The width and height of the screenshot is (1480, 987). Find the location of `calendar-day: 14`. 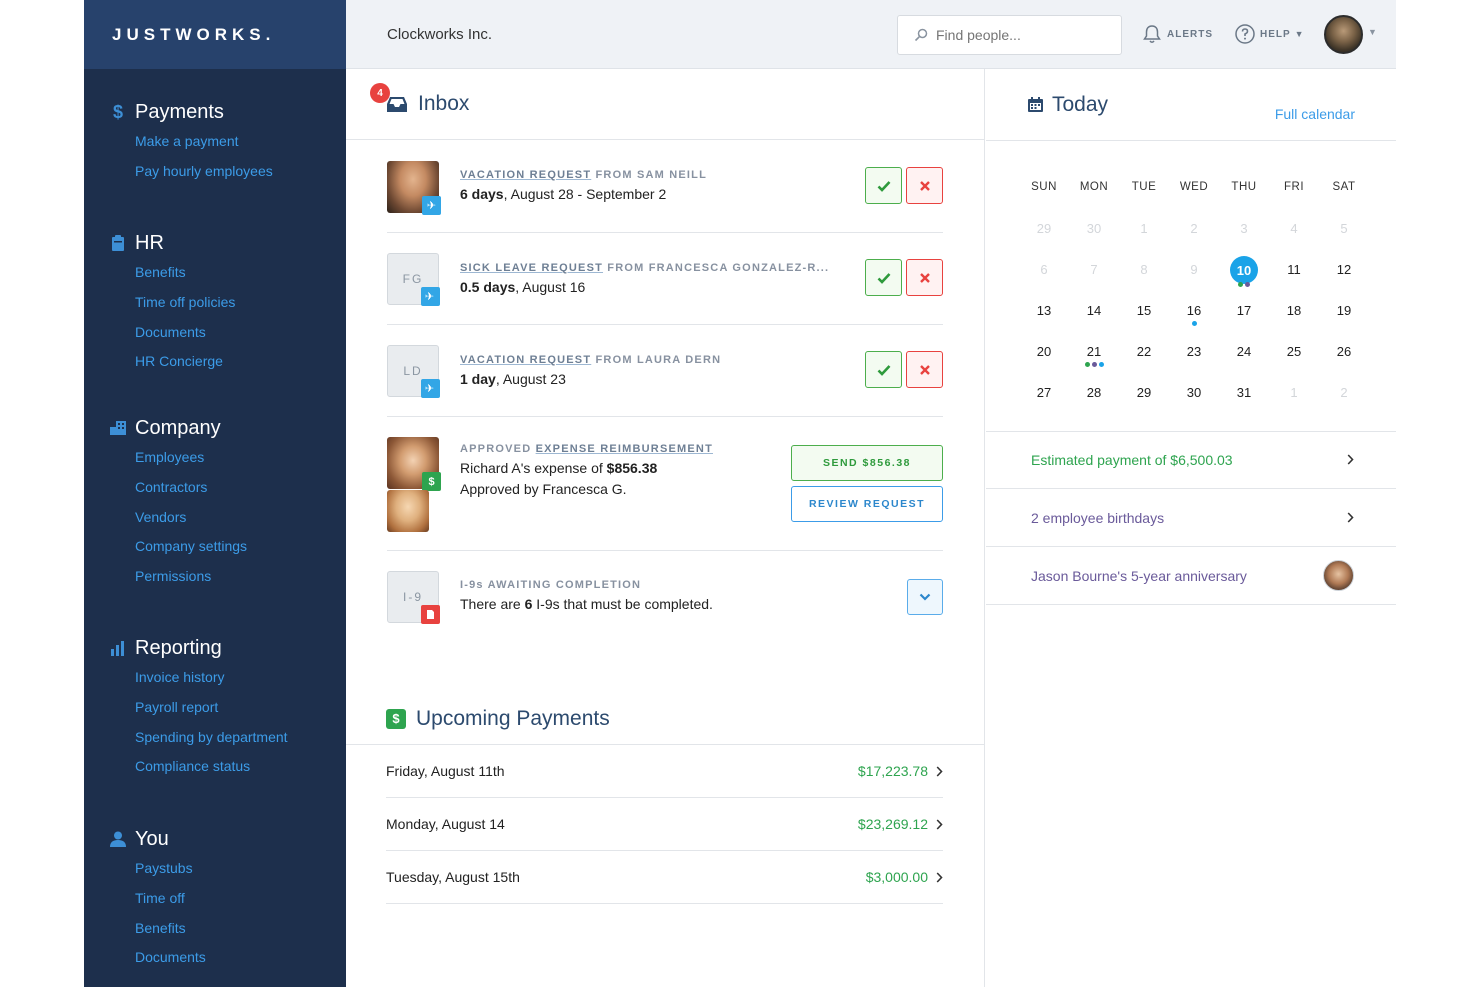

calendar-day: 14 is located at coordinates (1094, 317).